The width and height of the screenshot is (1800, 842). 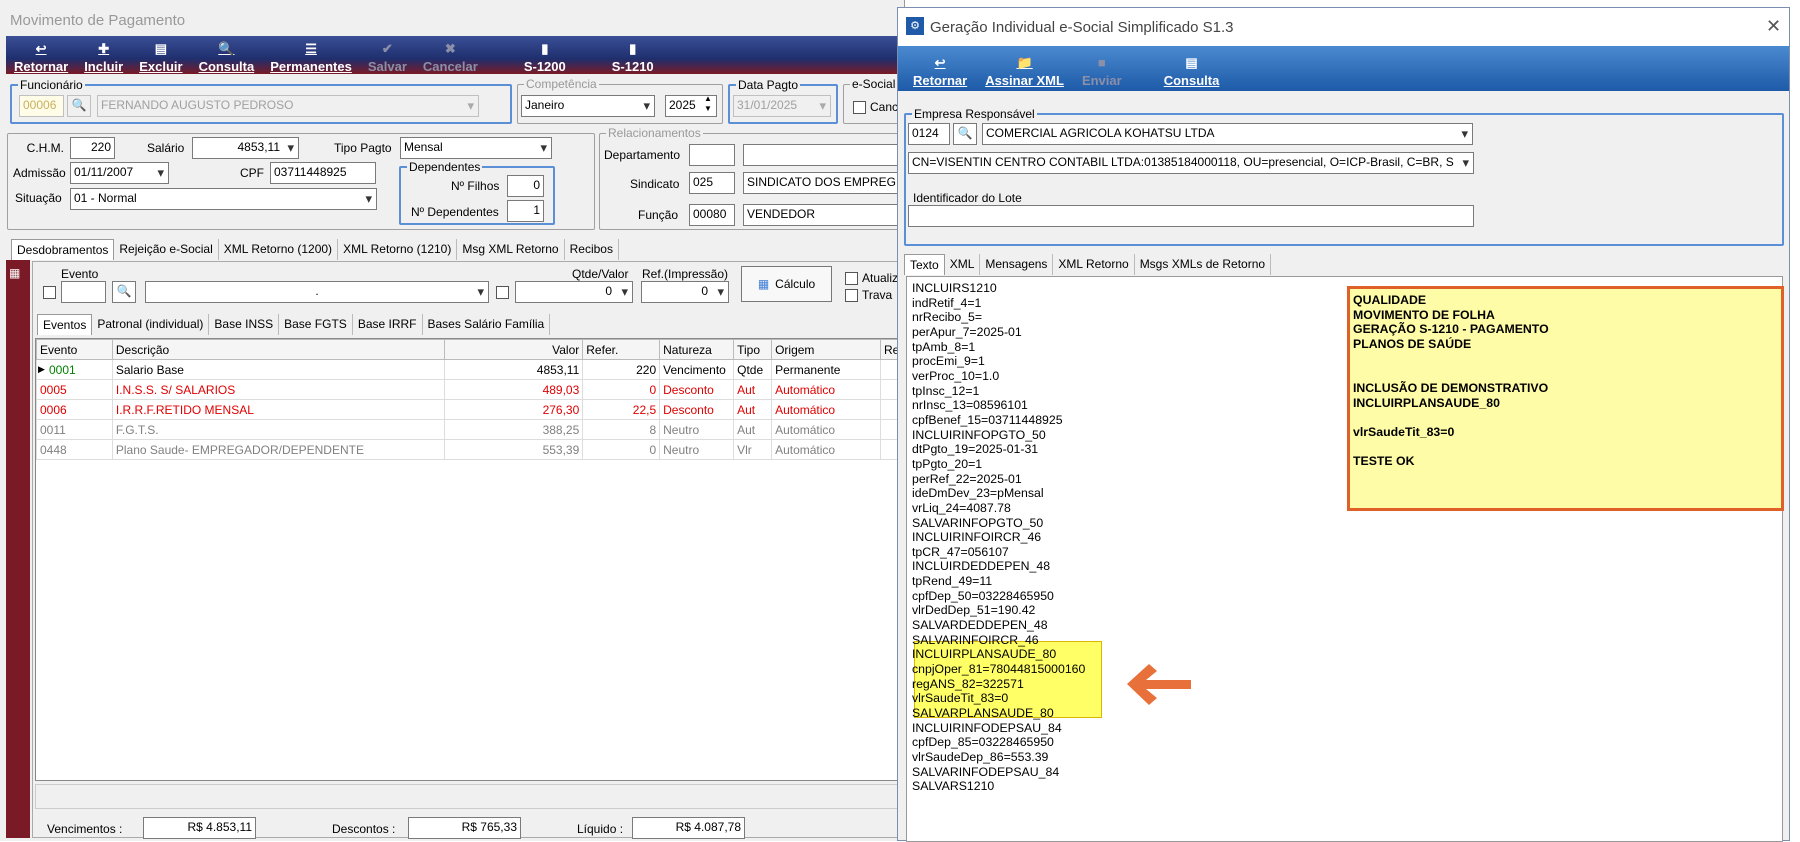 I want to click on note-line: INCLUSÃO DE DEMONSTRATIVO, so click(x=1451, y=387).